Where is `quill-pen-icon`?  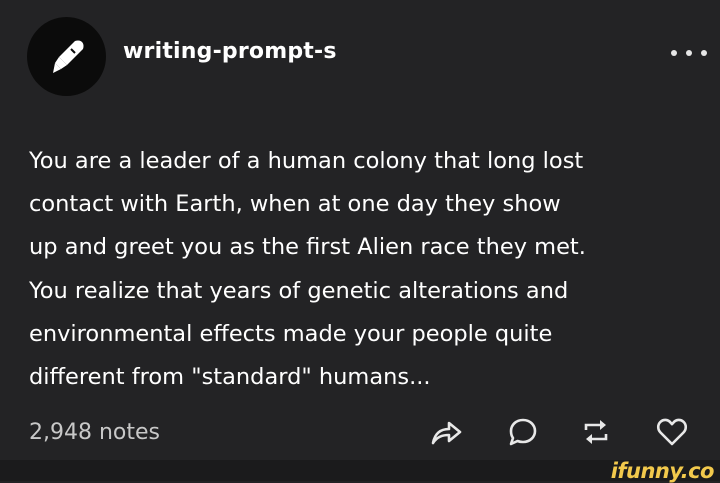
quill-pen-icon is located at coordinates (68, 56).